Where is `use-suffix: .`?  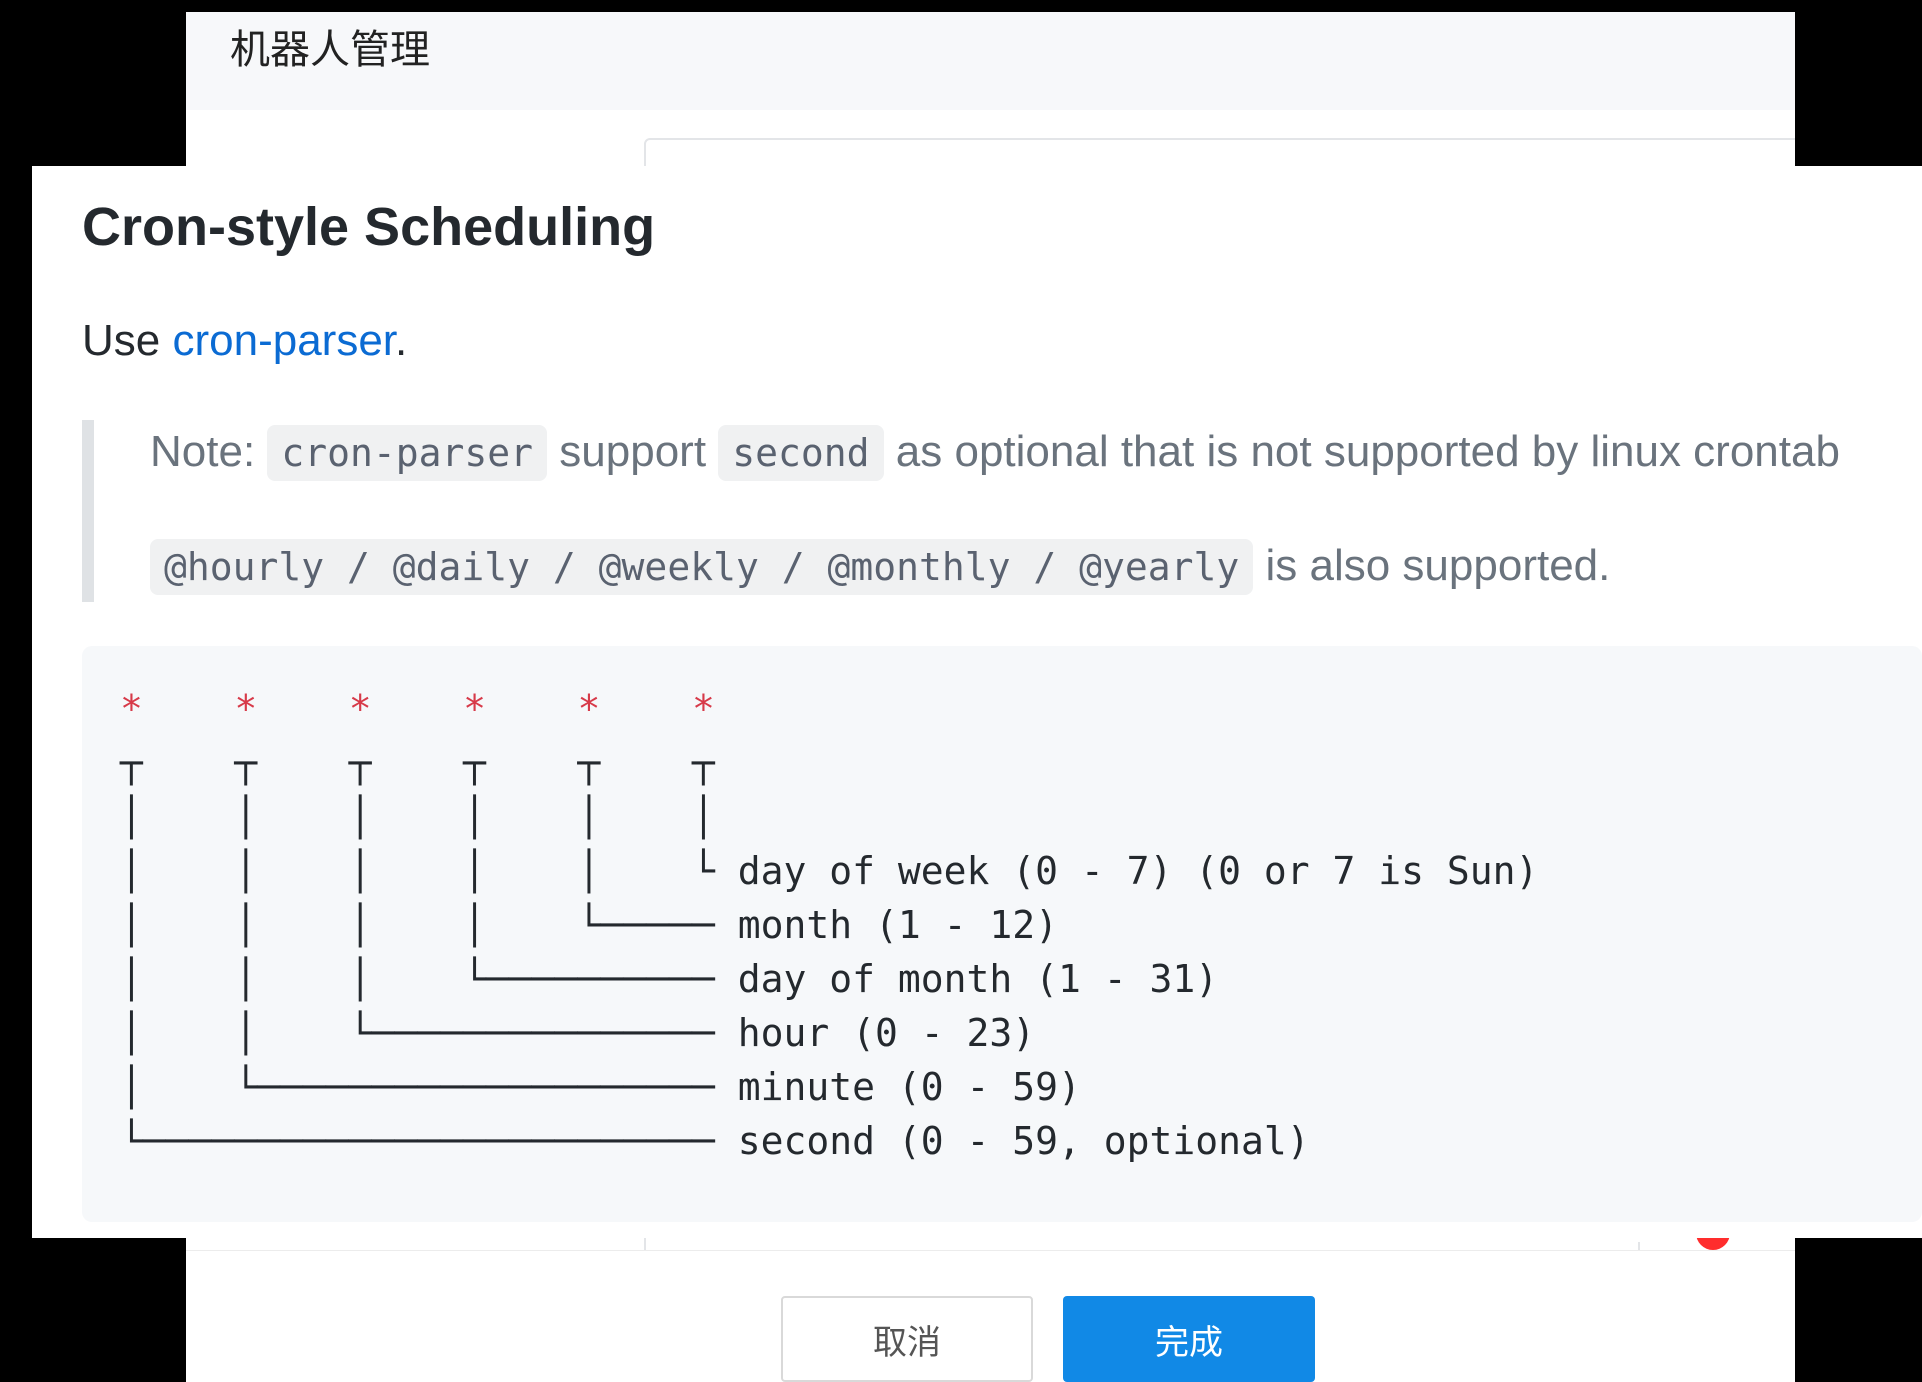 use-suffix: . is located at coordinates (401, 340).